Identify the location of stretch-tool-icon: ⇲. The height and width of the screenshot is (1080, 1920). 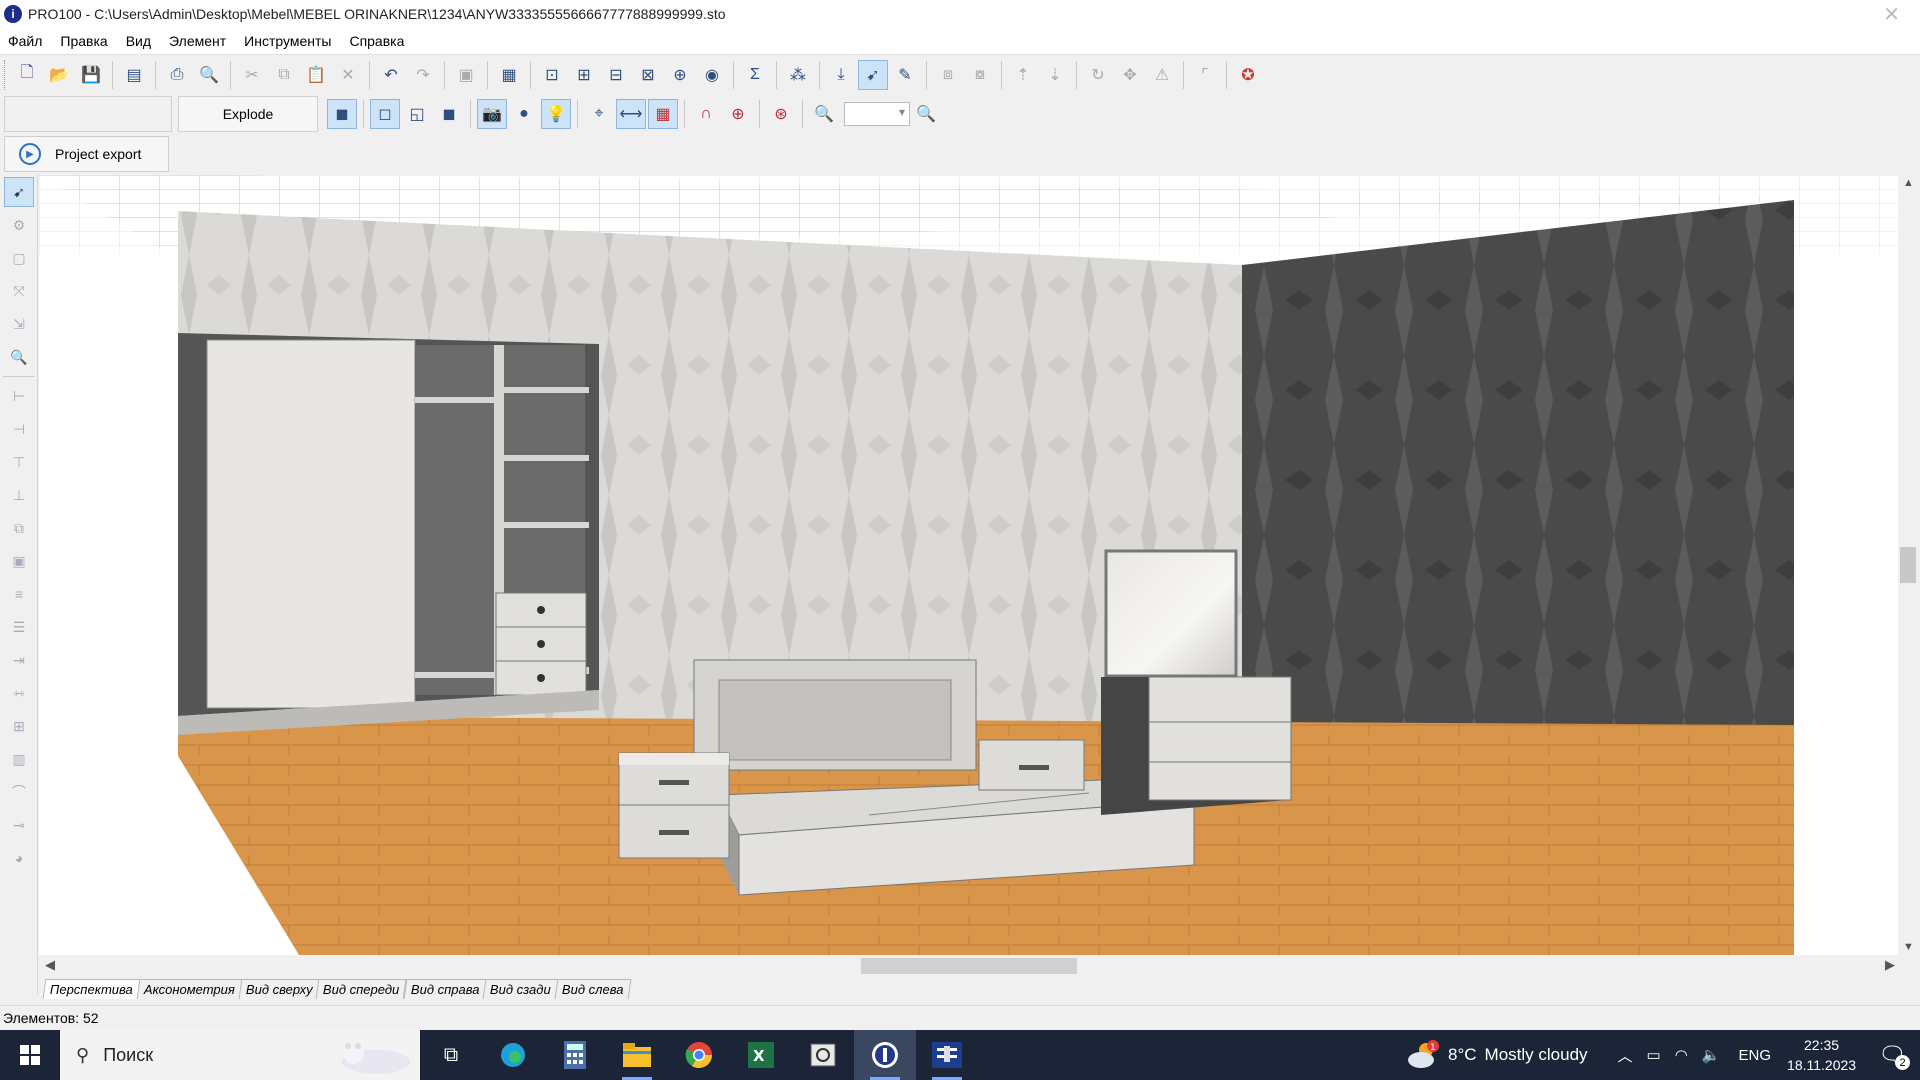
(19, 324).